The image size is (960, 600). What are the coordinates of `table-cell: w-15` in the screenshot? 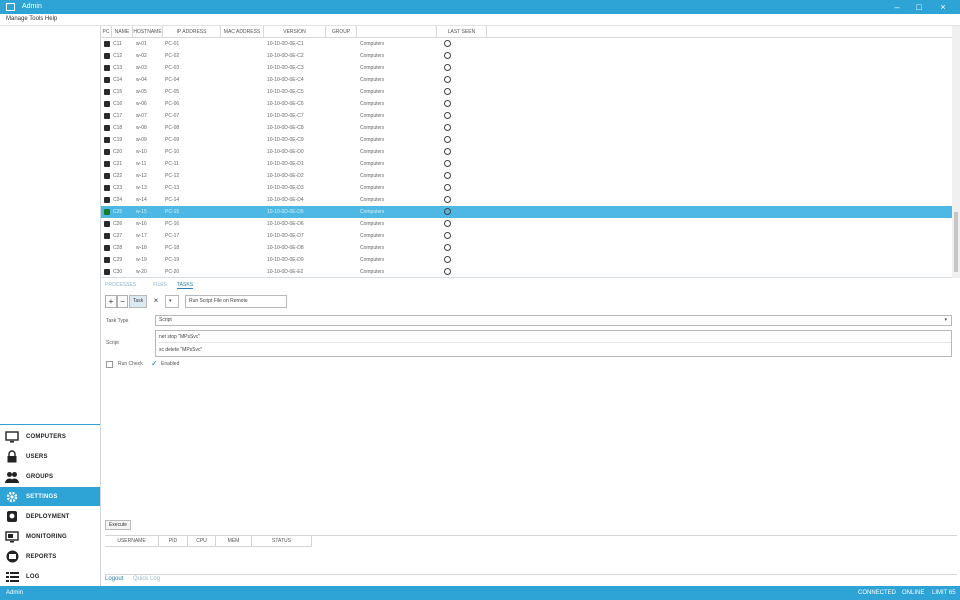 It's located at (141, 212).